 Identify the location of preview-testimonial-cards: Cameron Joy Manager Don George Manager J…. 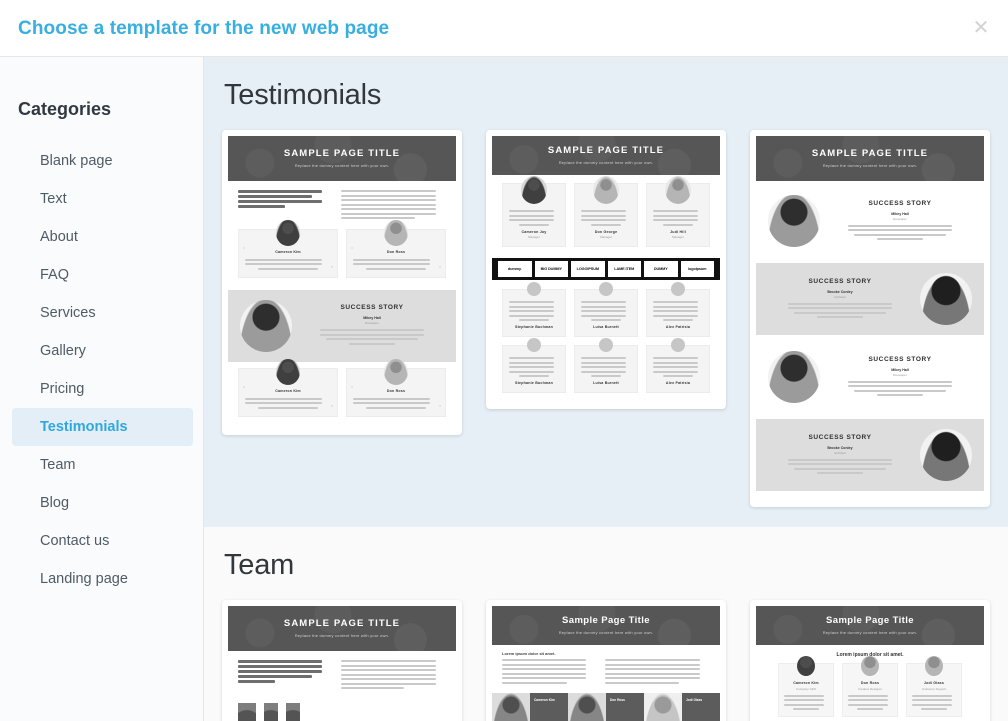
(606, 215).